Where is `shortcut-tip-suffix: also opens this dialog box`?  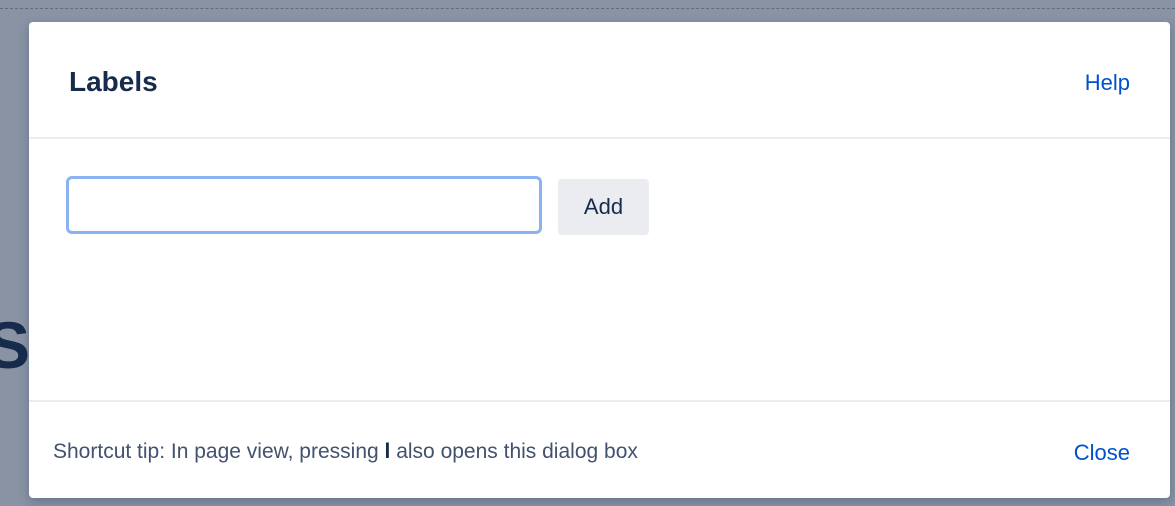
shortcut-tip-suffix: also opens this dialog box is located at coordinates (514, 451).